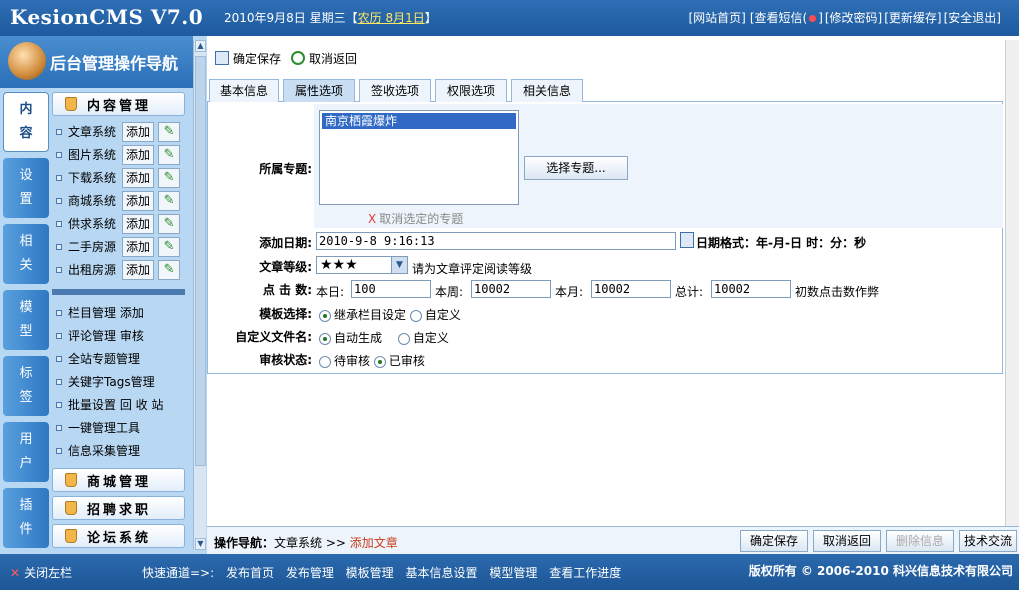  Describe the element at coordinates (244, 90) in the screenshot. I see `tab-basic-info: 基本信息` at that location.